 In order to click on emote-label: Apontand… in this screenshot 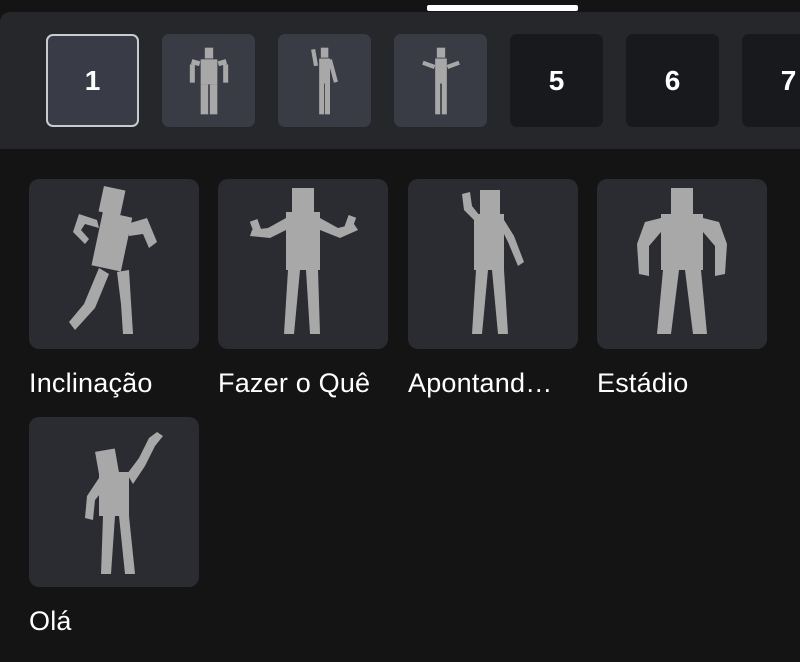, I will do `click(480, 383)`.